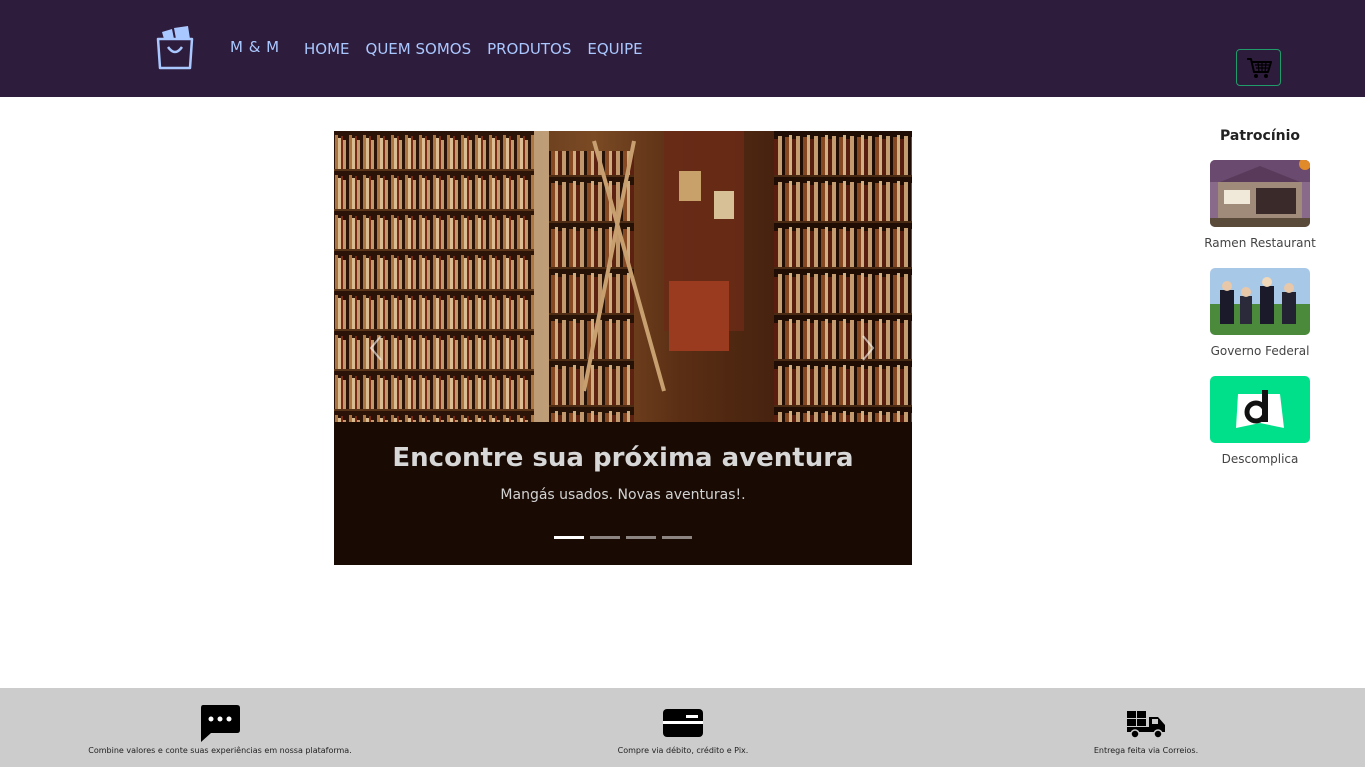 Image resolution: width=1365 pixels, height=767 pixels. I want to click on feature-payment: Compre via débito, crédito e Pix., so click(683, 728).